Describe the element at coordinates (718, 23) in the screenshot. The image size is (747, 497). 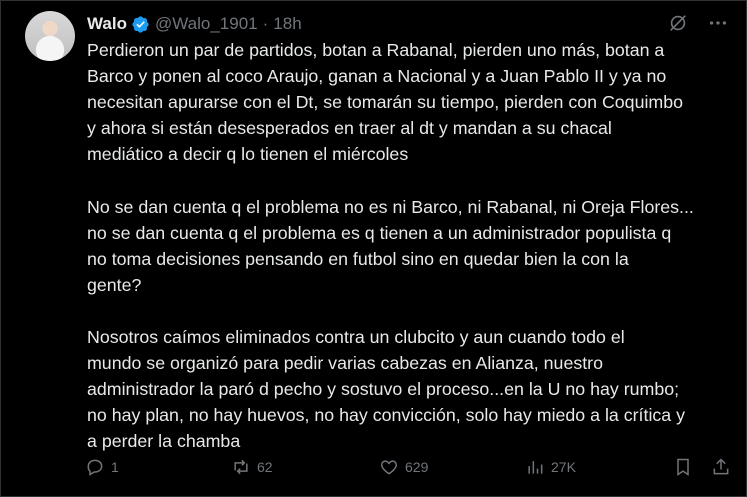
I see `more-icon` at that location.